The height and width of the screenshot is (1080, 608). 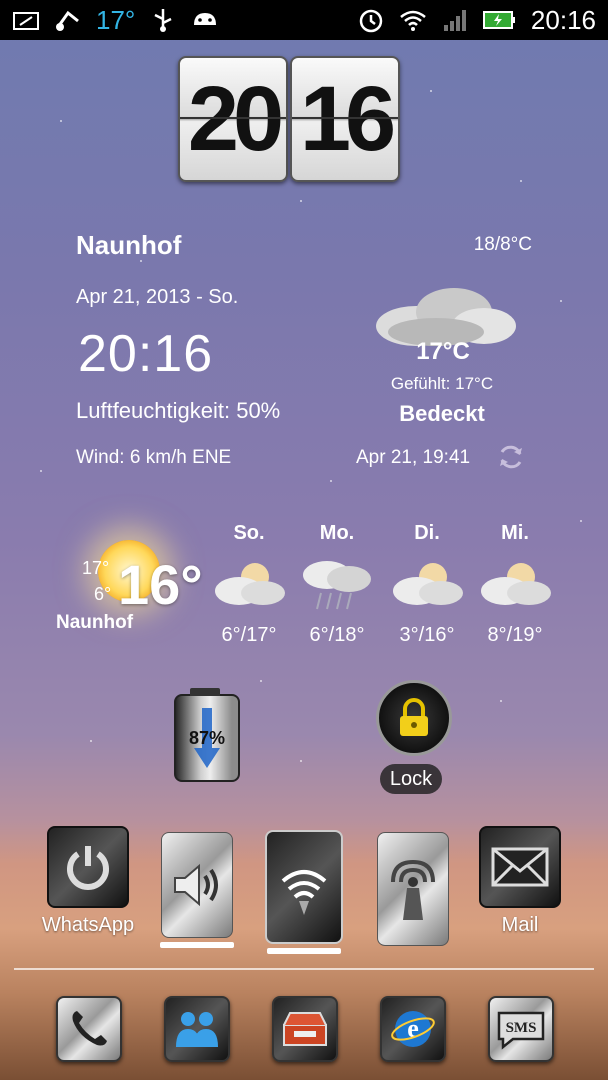 What do you see at coordinates (515, 533) in the screenshot?
I see `forecast-day-name: Mi.` at bounding box center [515, 533].